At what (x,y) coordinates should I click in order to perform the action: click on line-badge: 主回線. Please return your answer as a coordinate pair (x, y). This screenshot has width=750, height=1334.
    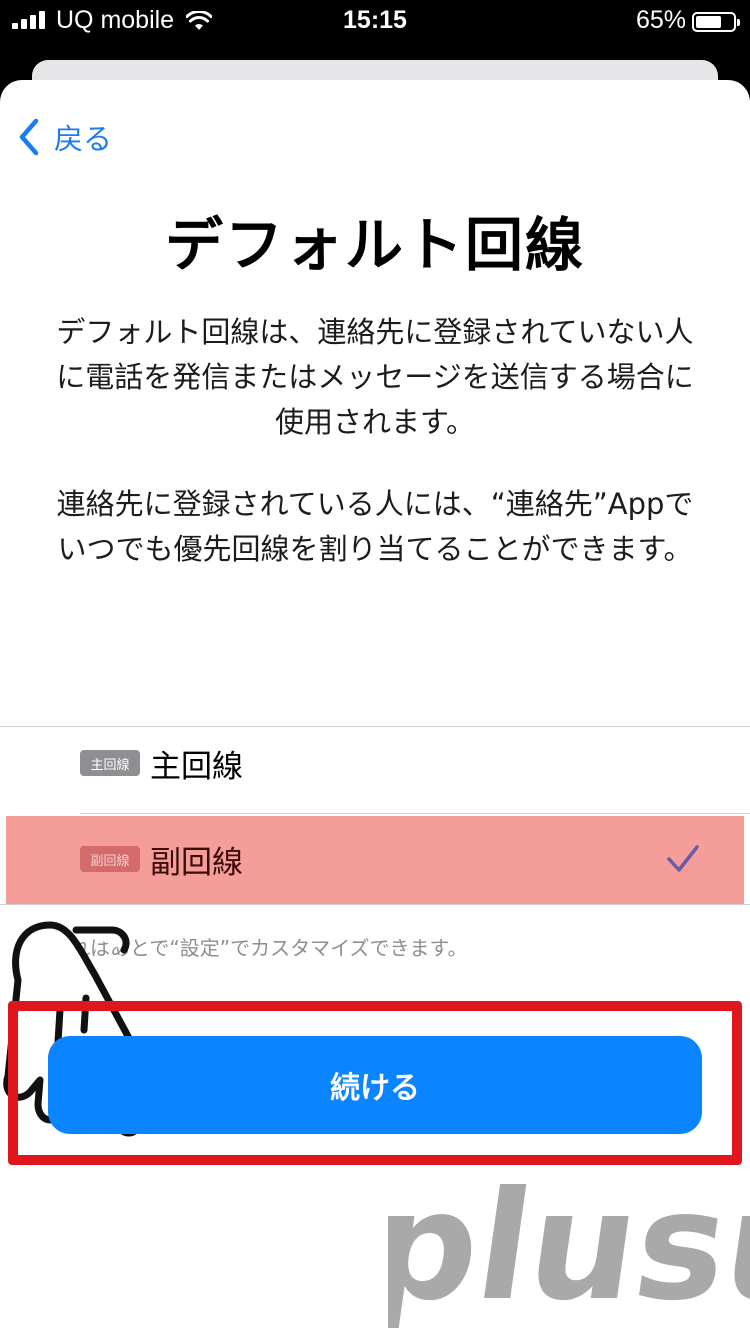
    Looking at the image, I should click on (110, 763).